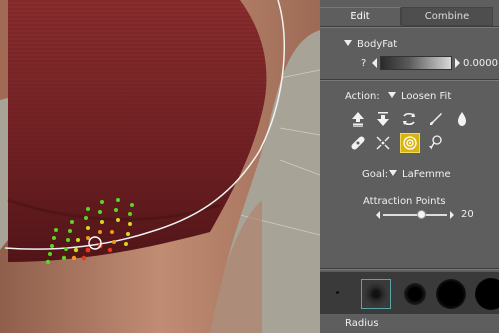 Image resolution: width=499 pixels, height=333 pixels. I want to click on morph-value: 0.0000, so click(480, 63).